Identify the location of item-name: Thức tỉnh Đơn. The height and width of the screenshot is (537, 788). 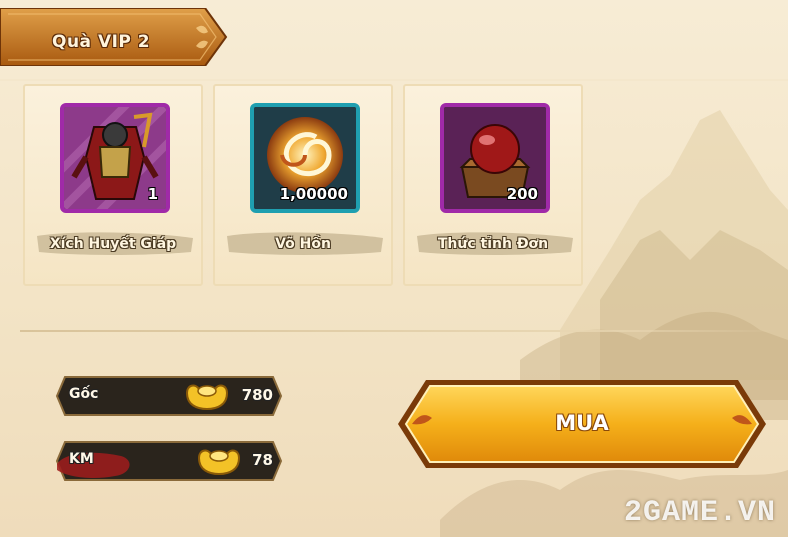
(493, 244).